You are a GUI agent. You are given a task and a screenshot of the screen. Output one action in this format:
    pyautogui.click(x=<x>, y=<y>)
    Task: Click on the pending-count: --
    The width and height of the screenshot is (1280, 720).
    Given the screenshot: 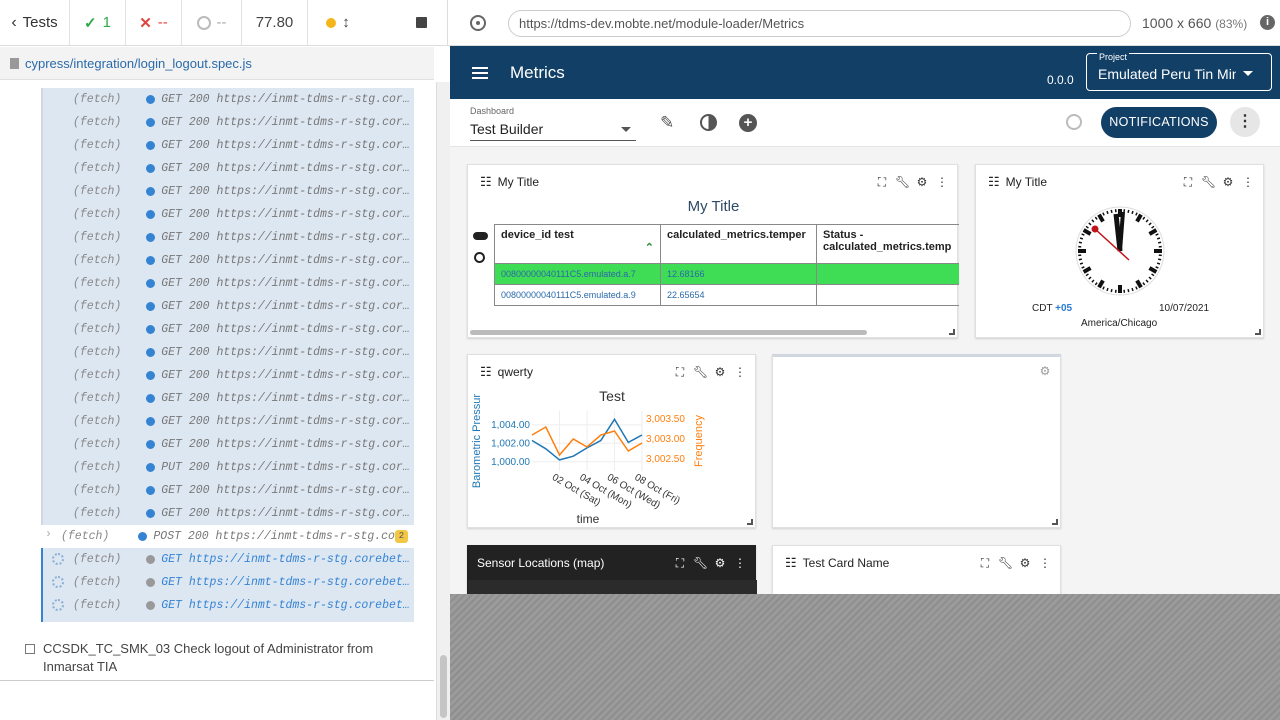 What is the action you would take?
    pyautogui.click(x=212, y=22)
    